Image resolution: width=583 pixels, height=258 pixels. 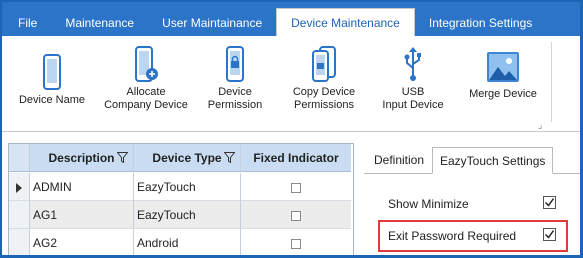 I want to click on cell-description: ADMIN, so click(x=82, y=187).